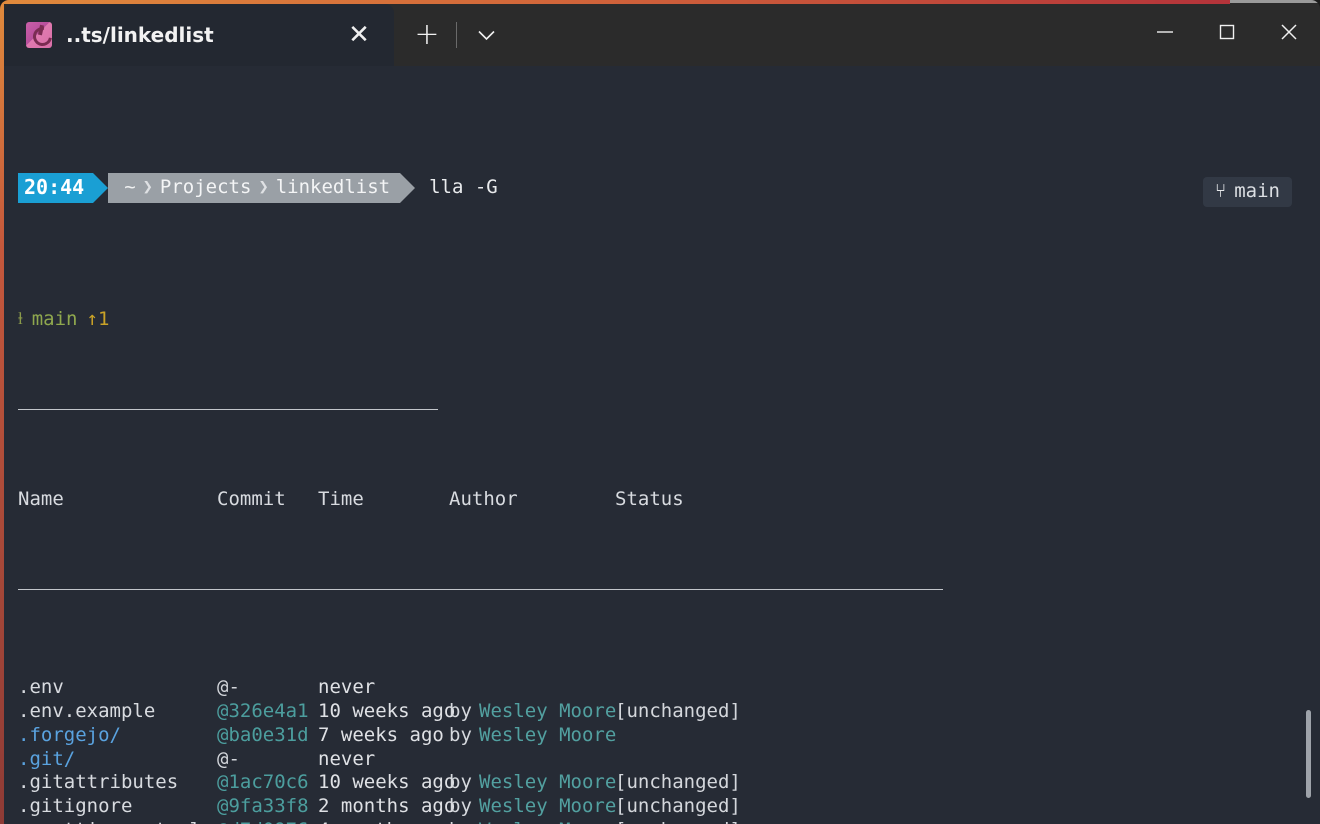 The image size is (1320, 824). Describe the element at coordinates (117, 821) in the screenshot. I see `file-name: .prettierrc.toml` at that location.